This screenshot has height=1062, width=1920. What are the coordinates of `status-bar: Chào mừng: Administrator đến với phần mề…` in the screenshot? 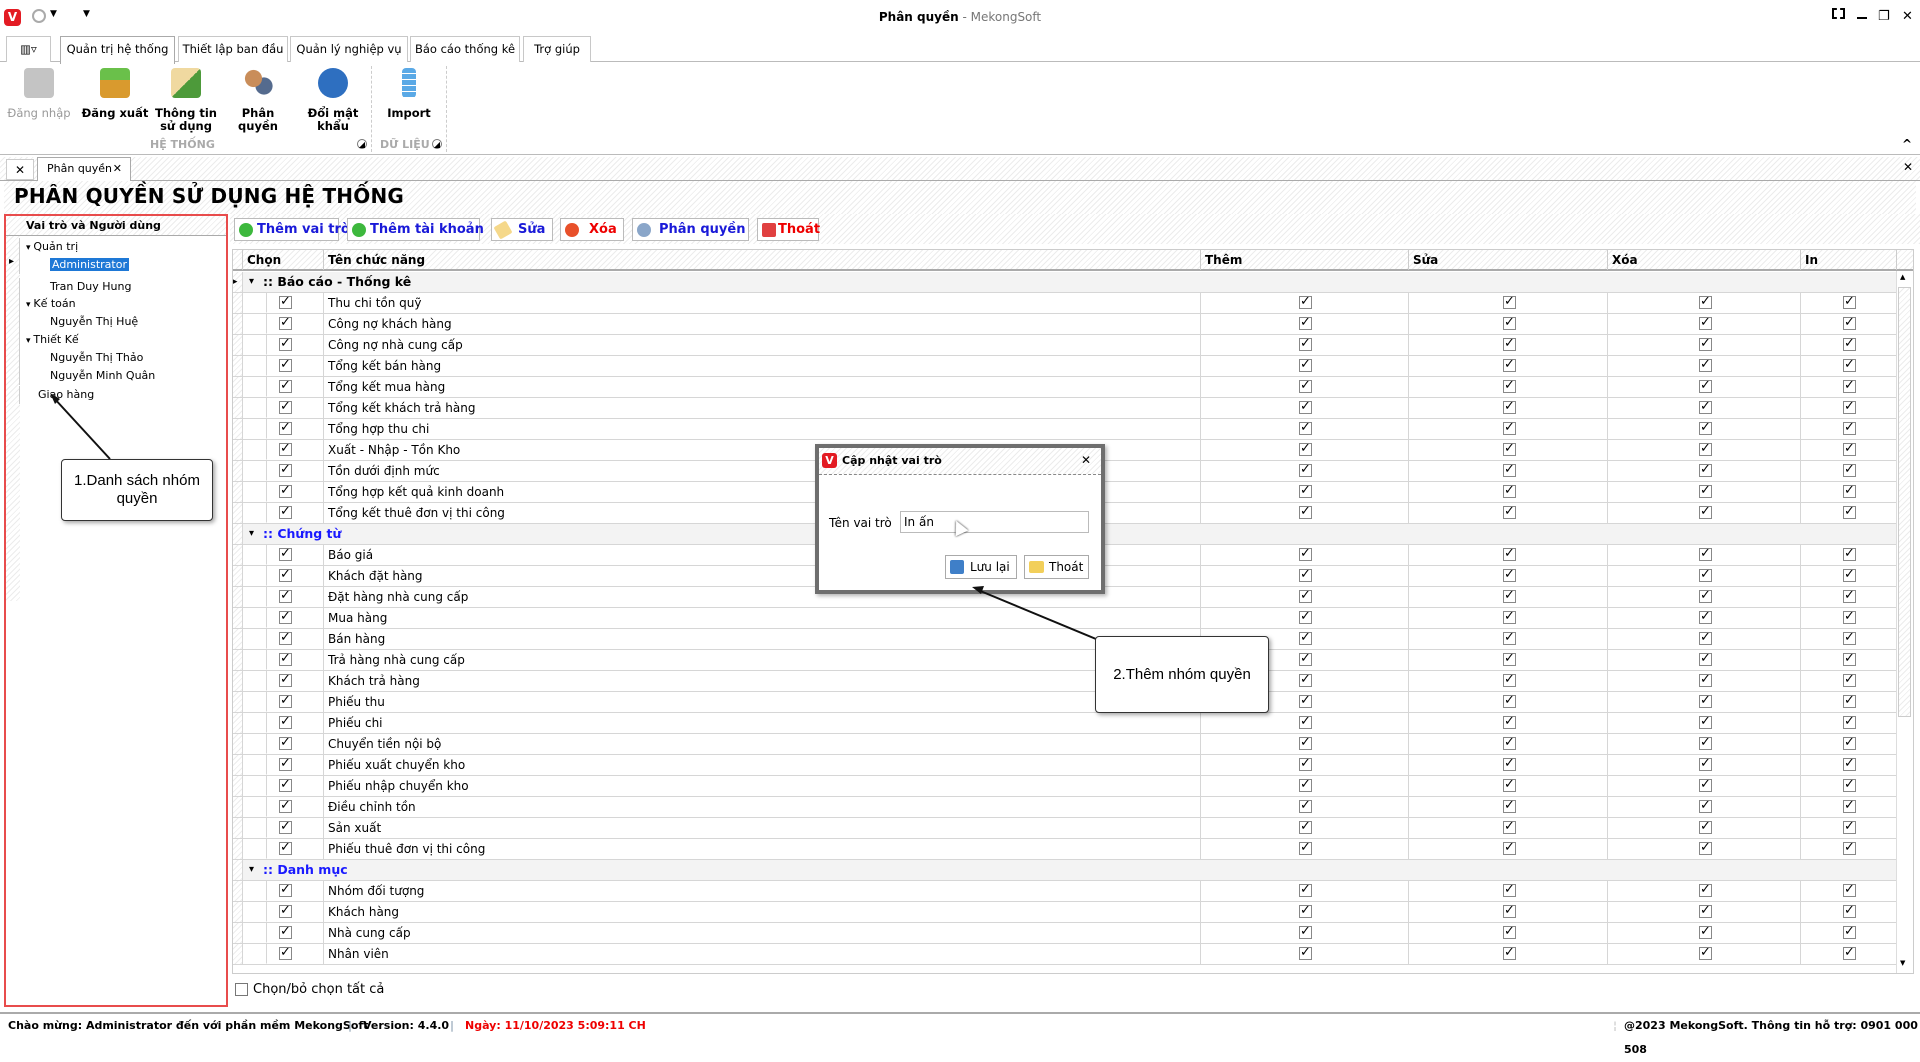 It's located at (960, 1034).